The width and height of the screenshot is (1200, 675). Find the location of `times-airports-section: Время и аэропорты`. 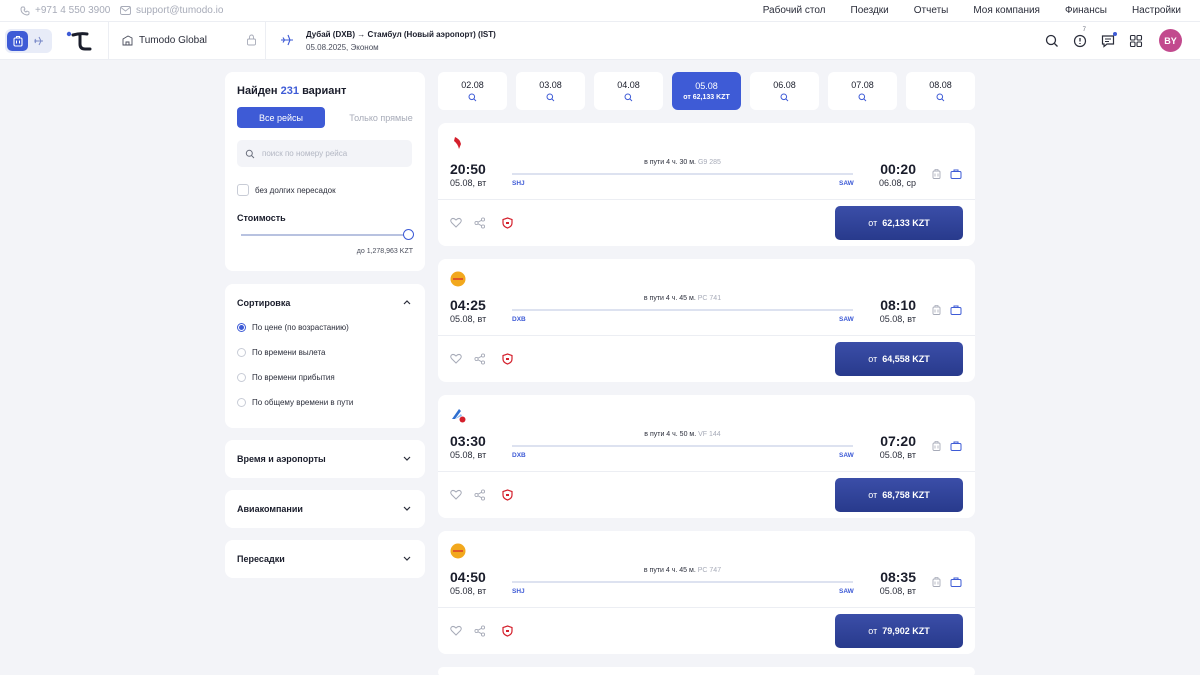

times-airports-section: Время и аэропорты is located at coordinates (325, 459).